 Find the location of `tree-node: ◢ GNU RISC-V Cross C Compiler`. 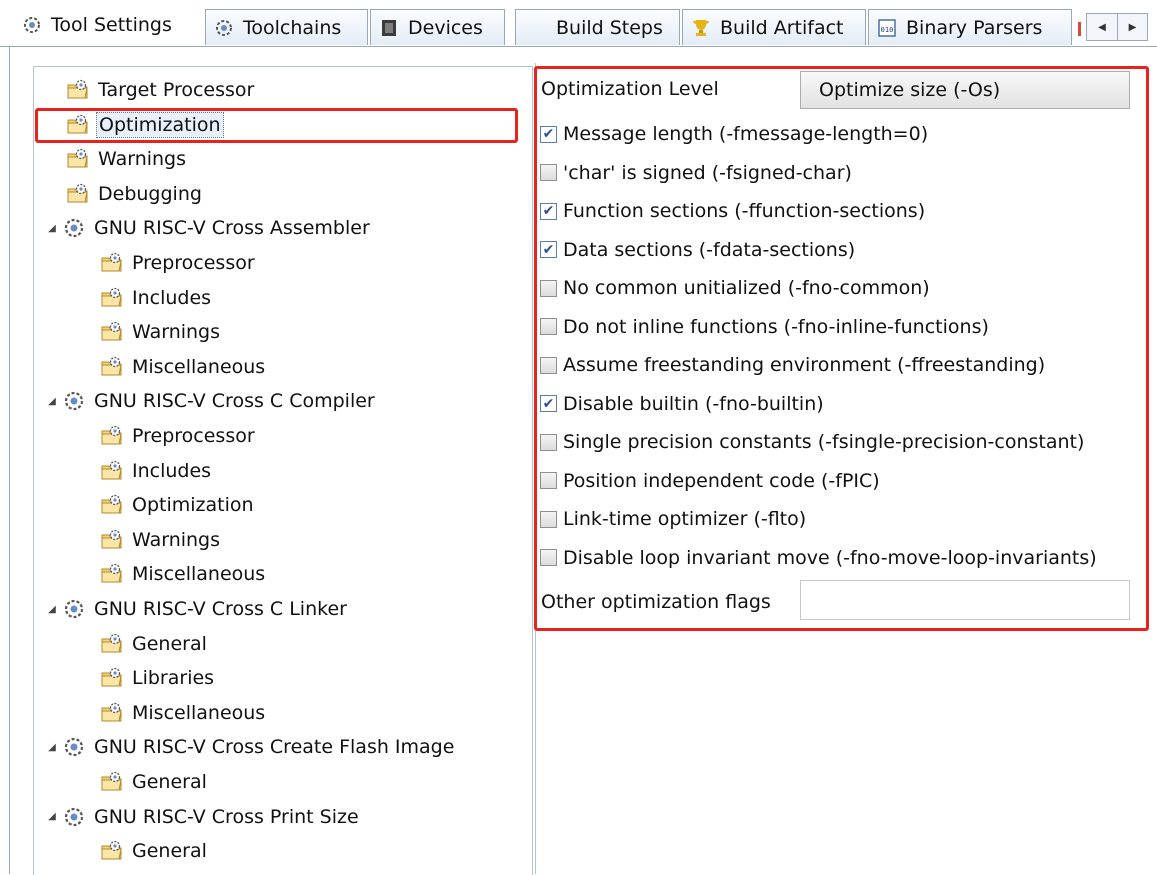

tree-node: ◢ GNU RISC-V Cross C Compiler is located at coordinates (209, 401).